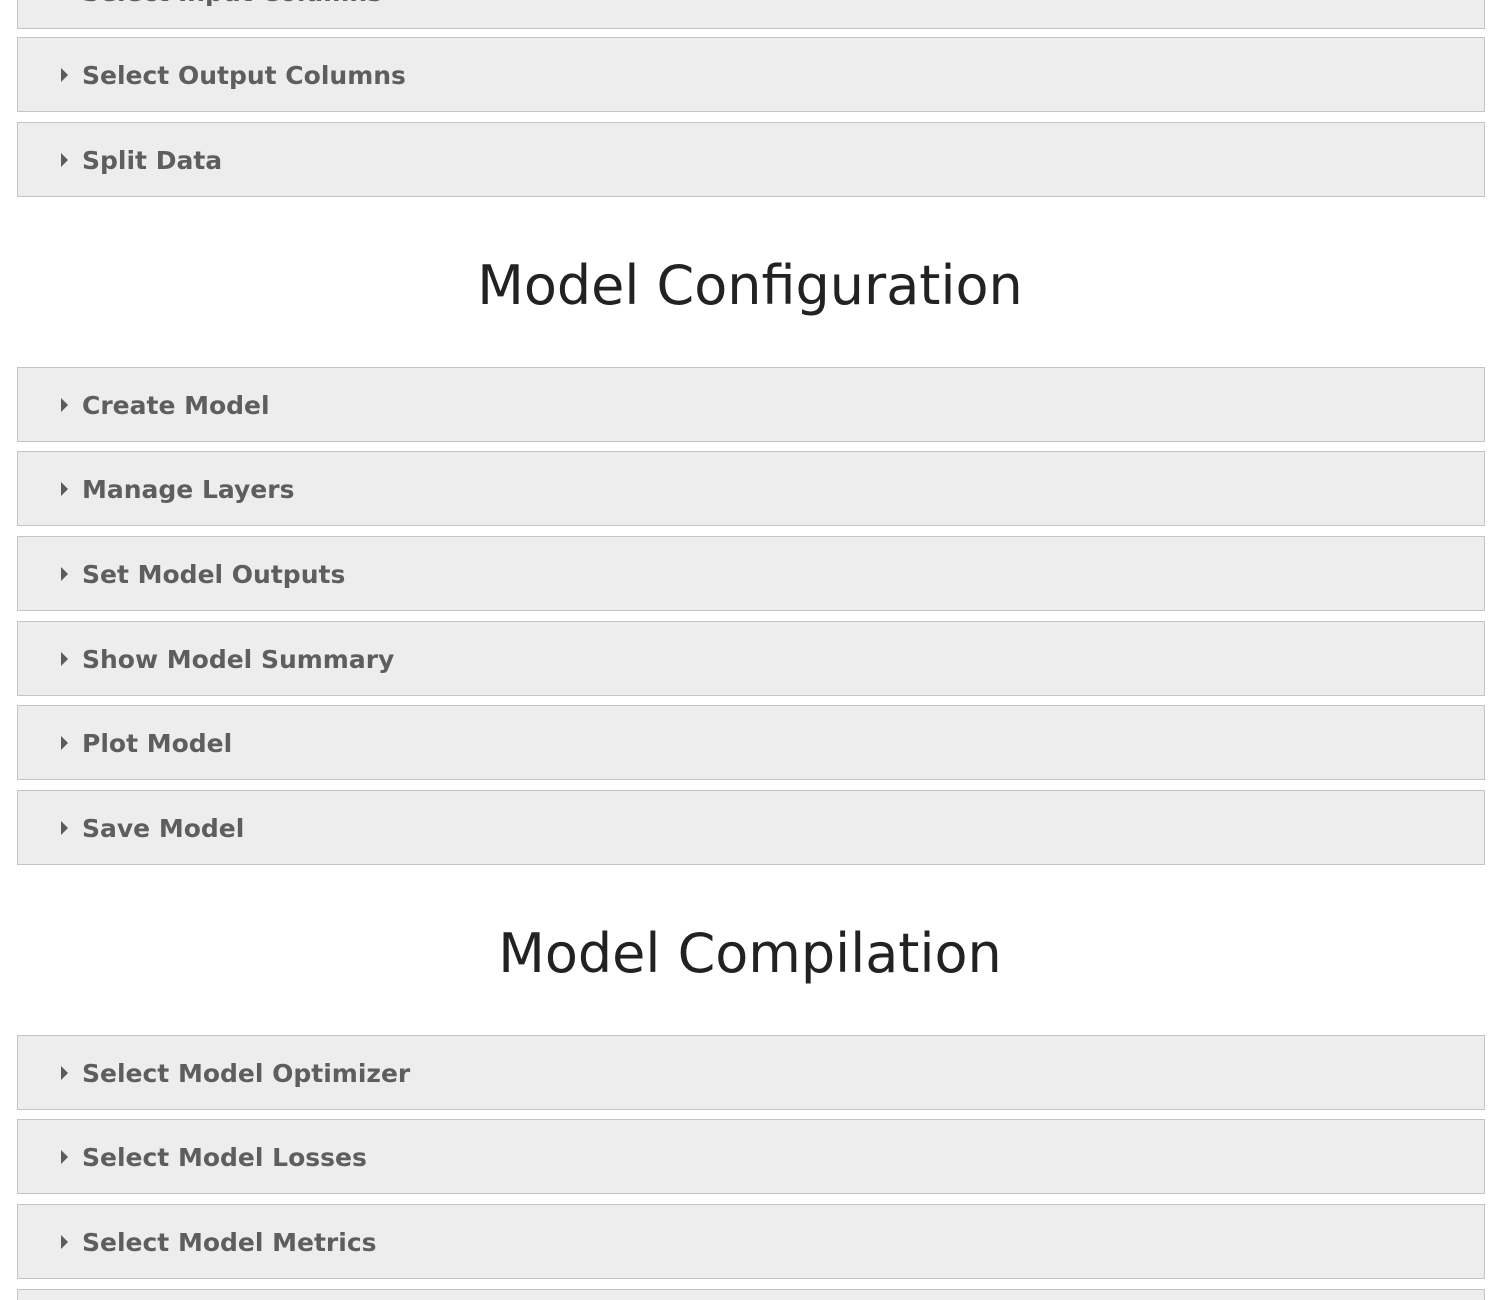  I want to click on panel-label: Show Model Summary, so click(238, 659).